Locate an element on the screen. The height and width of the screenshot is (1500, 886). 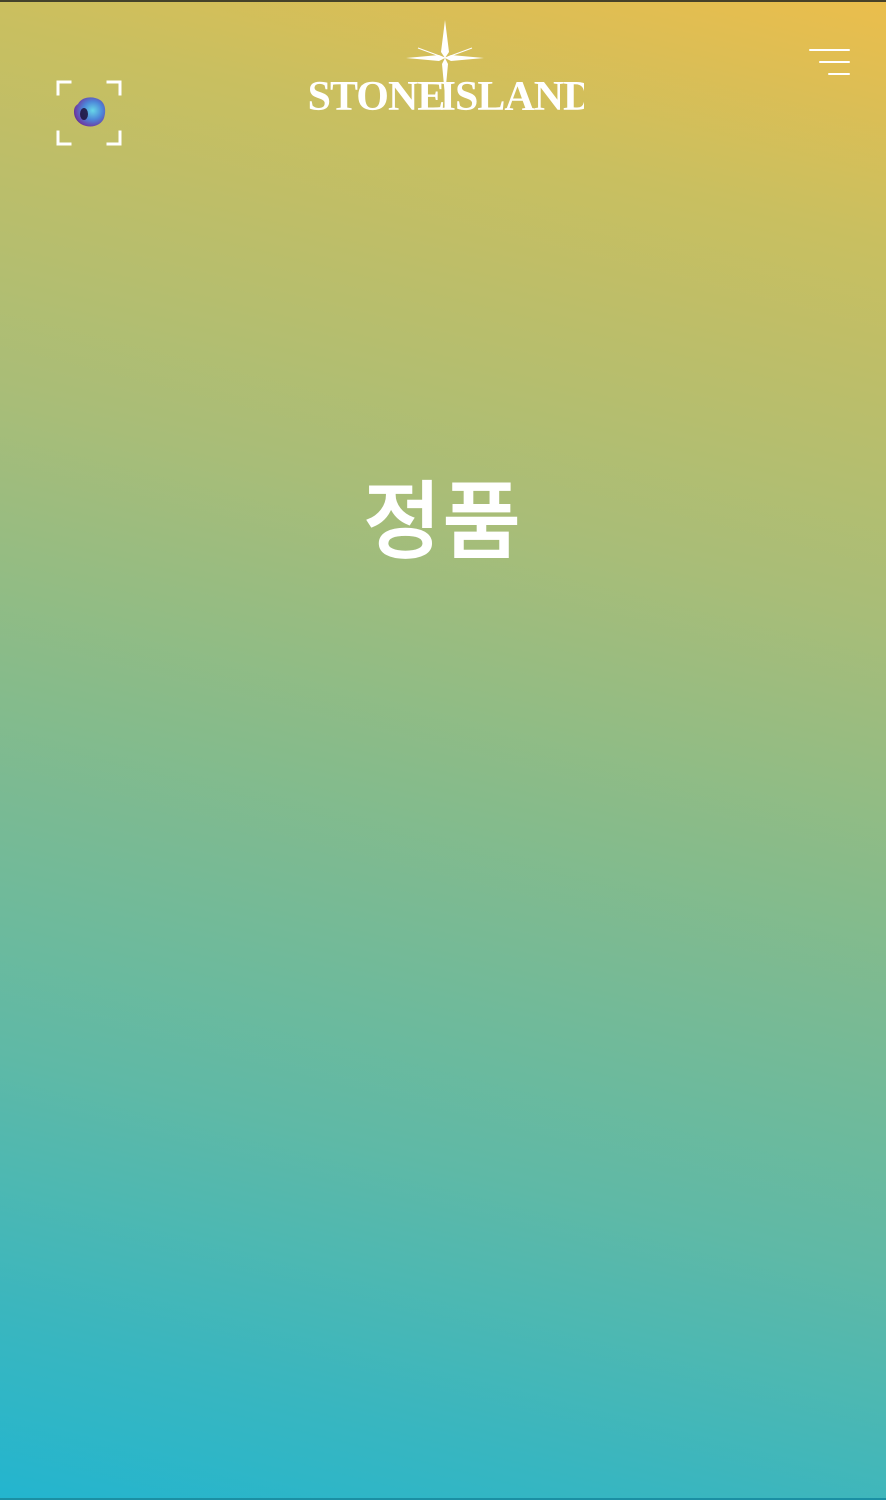
ar-scan-icon is located at coordinates (89, 113).